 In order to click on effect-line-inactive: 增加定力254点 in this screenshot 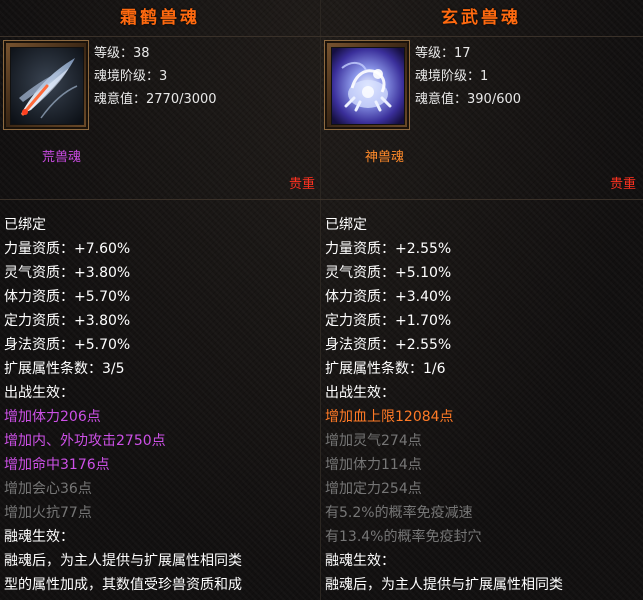, I will do `click(373, 489)`.